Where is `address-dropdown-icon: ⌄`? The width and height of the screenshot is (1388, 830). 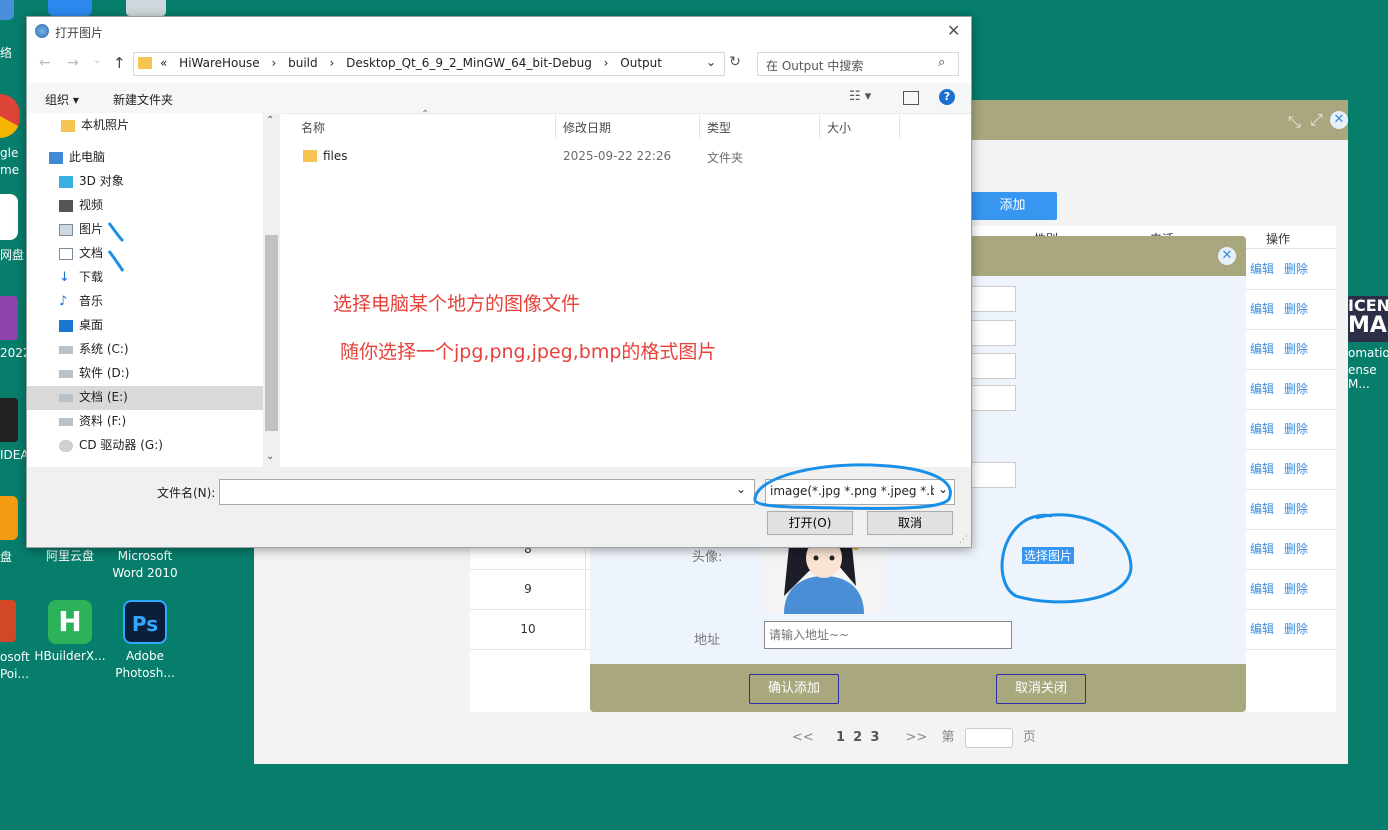 address-dropdown-icon: ⌄ is located at coordinates (711, 62).